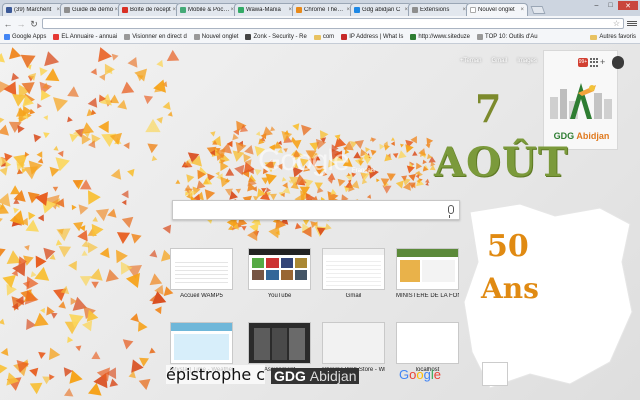 The height and width of the screenshot is (400, 640). I want to click on new-tab-button, so click(538, 10).